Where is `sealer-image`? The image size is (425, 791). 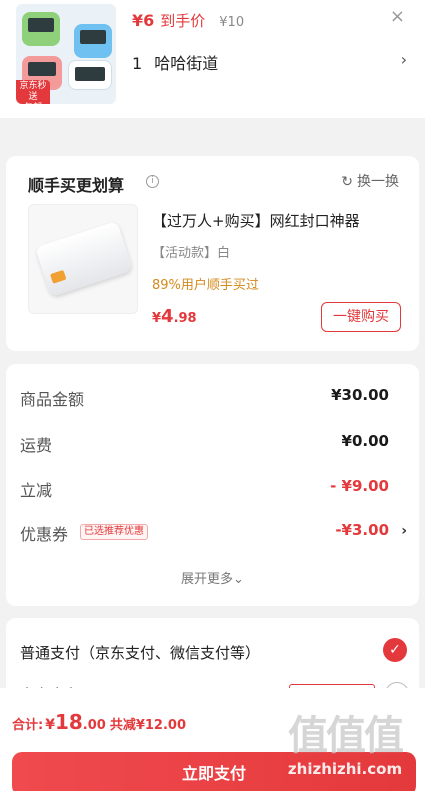 sealer-image is located at coordinates (84, 259).